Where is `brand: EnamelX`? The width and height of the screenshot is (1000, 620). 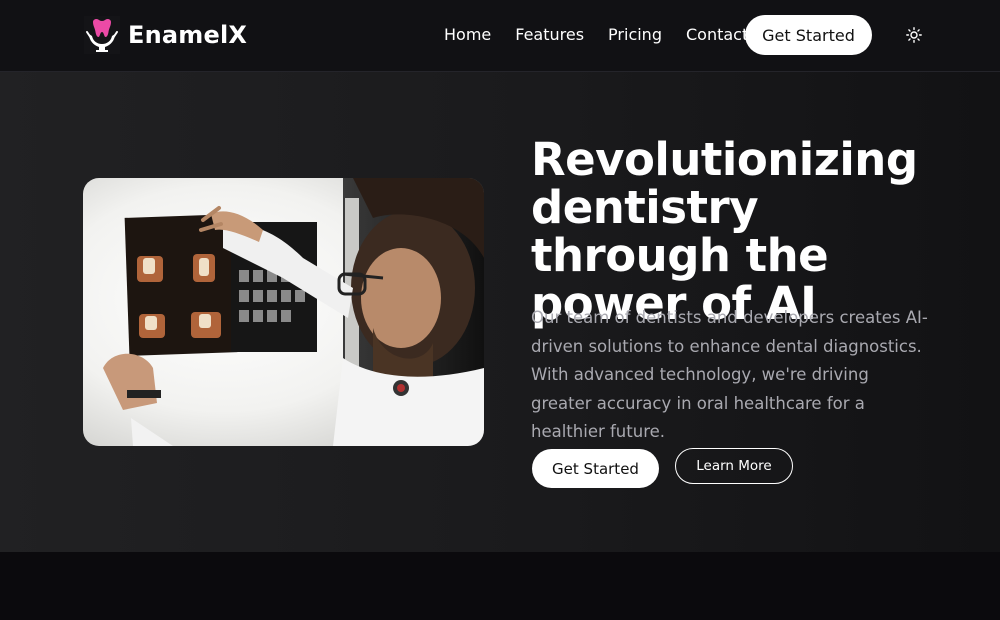
brand: EnamelX is located at coordinates (165, 35).